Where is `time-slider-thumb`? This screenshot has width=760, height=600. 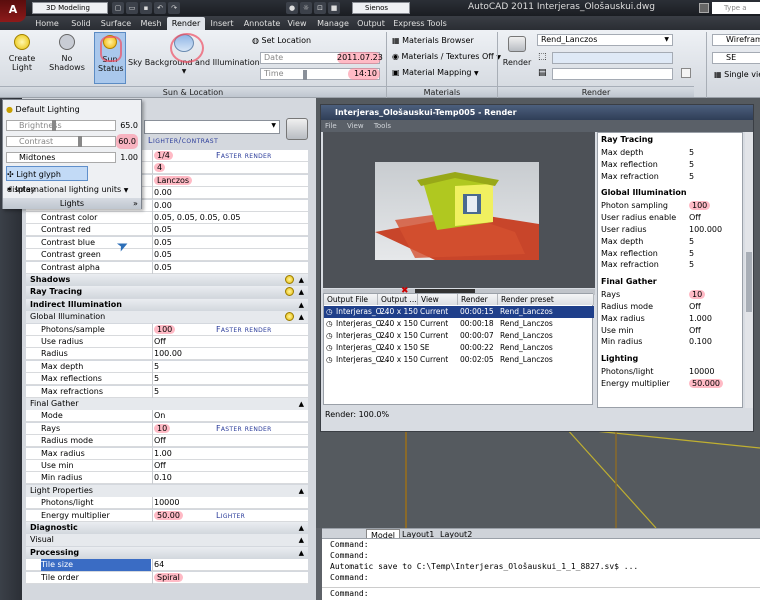 time-slider-thumb is located at coordinates (305, 75).